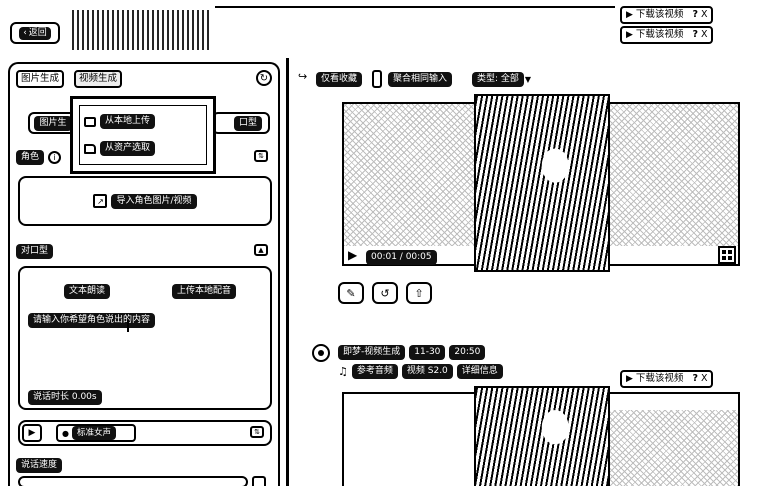 The image size is (780, 486). I want to click on reference-audio: 参考音频, so click(374, 371).